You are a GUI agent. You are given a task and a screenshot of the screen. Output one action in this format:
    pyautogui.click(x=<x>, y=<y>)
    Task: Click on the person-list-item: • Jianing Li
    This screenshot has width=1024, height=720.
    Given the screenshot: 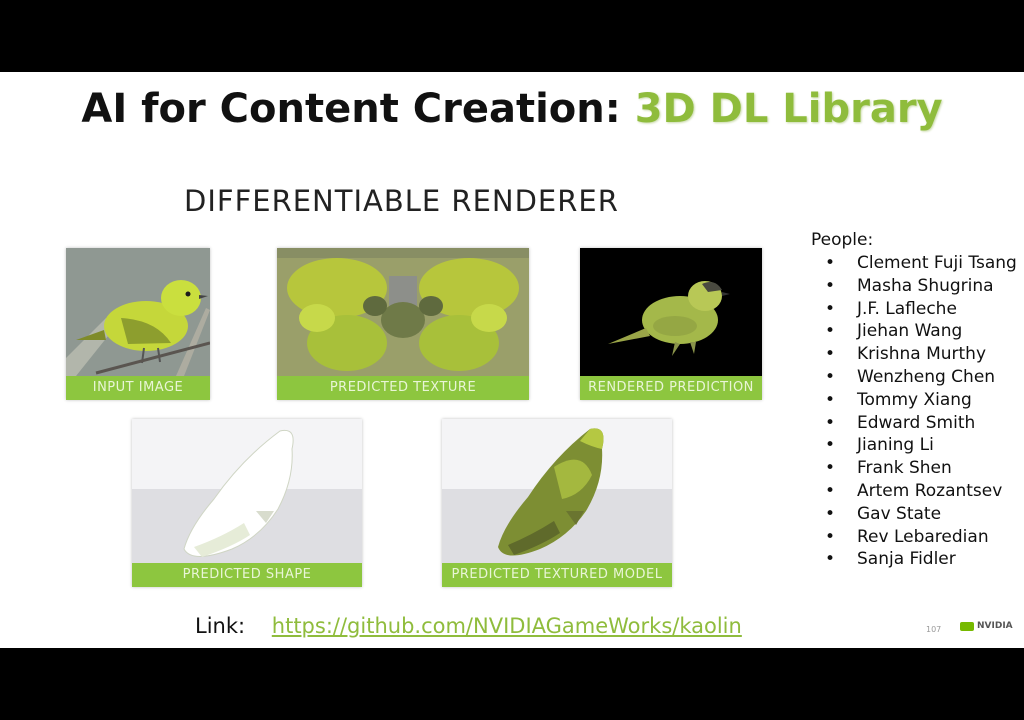 What is the action you would take?
    pyautogui.click(x=914, y=445)
    